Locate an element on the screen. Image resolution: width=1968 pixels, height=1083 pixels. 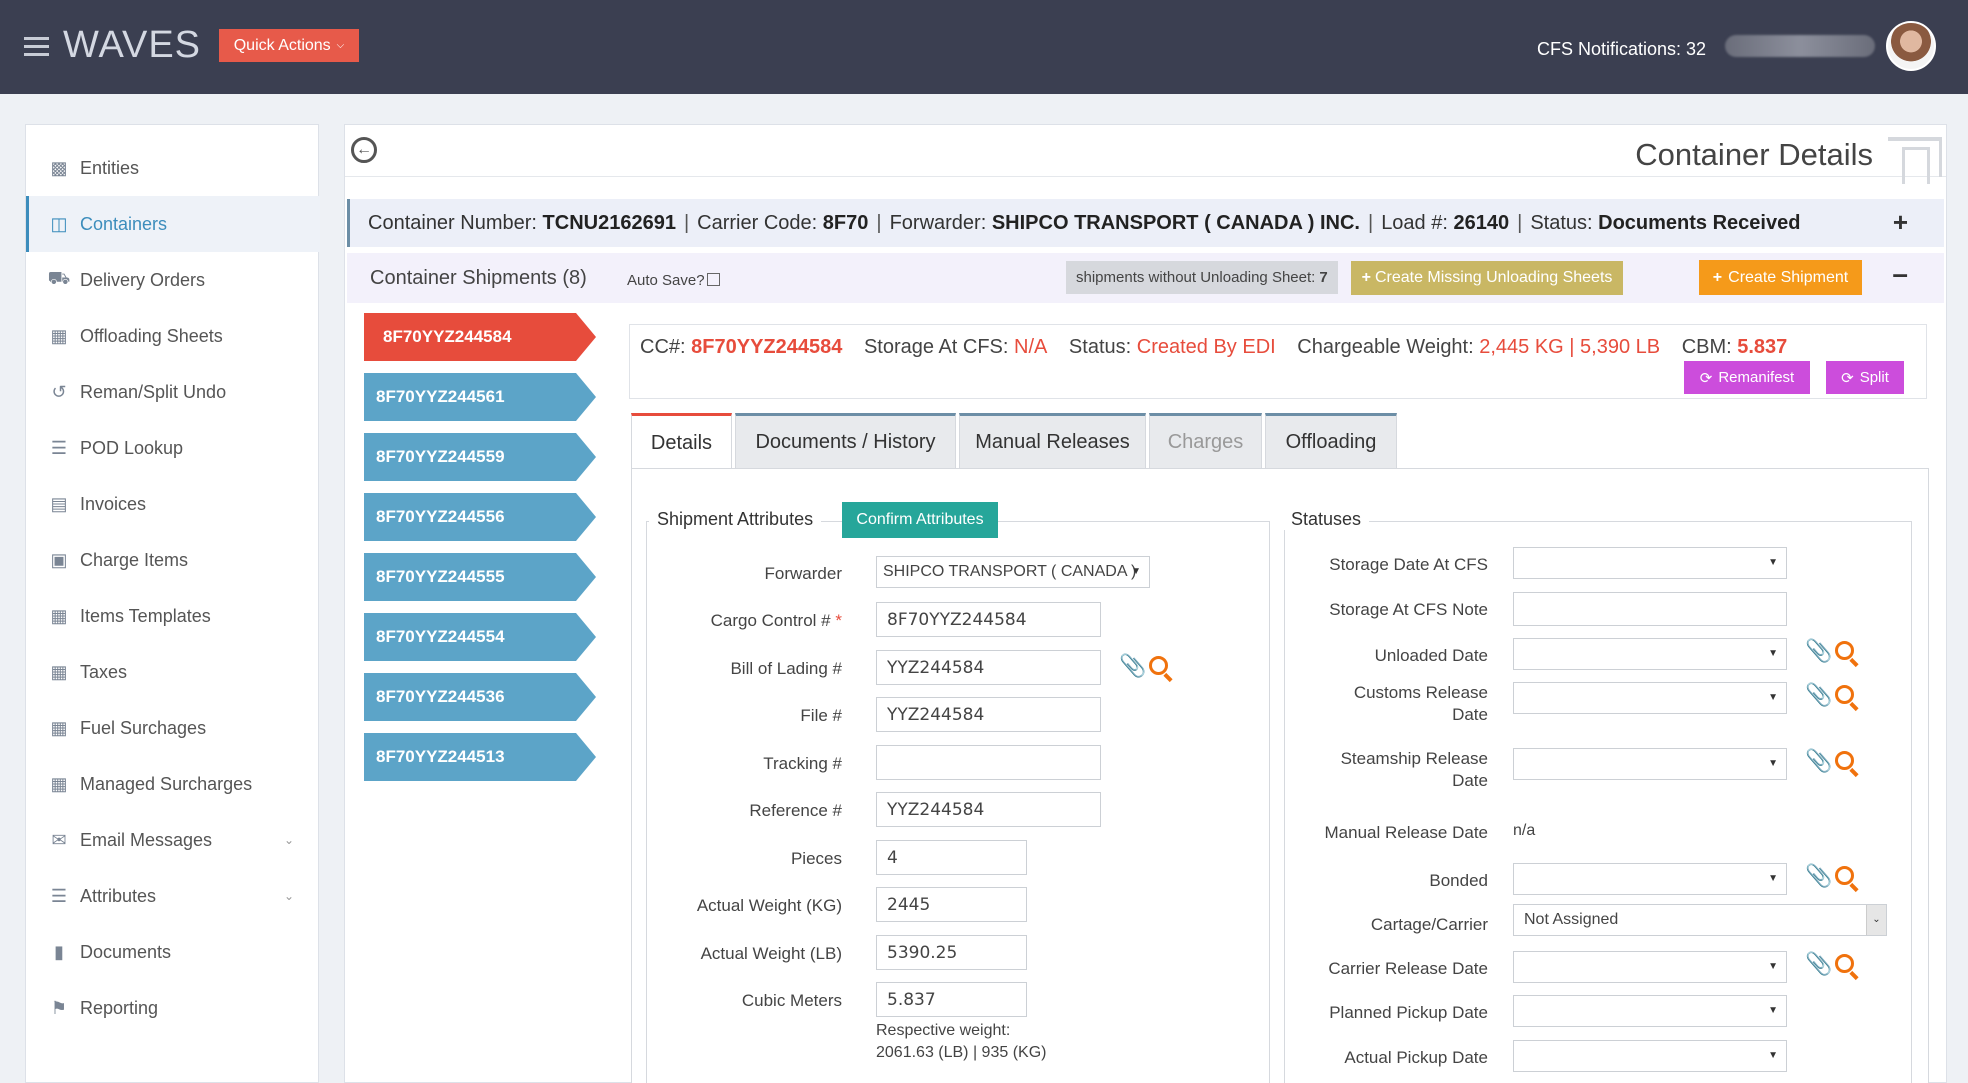
tracking-input is located at coordinates (988, 762).